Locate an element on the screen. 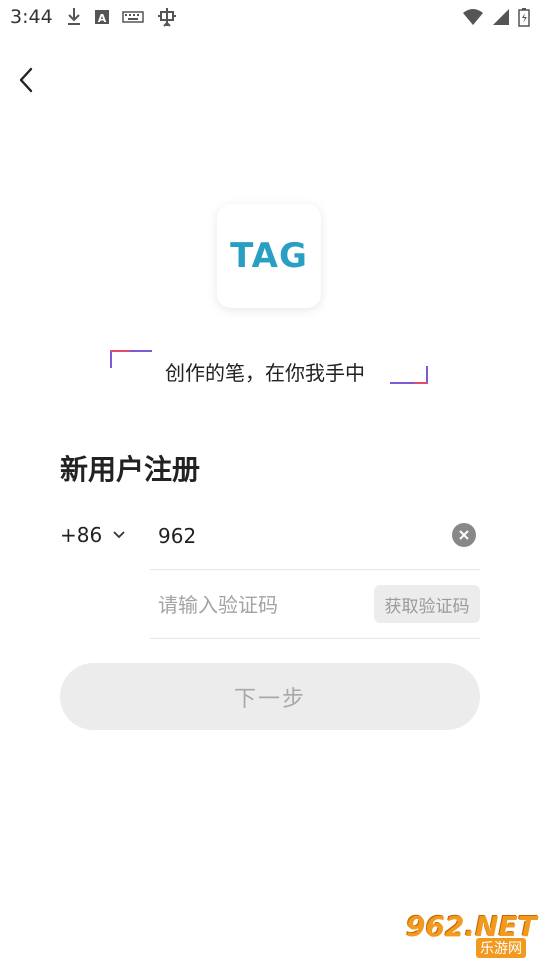 This screenshot has width=540, height=960. verification-code-input is located at coordinates (258, 605).